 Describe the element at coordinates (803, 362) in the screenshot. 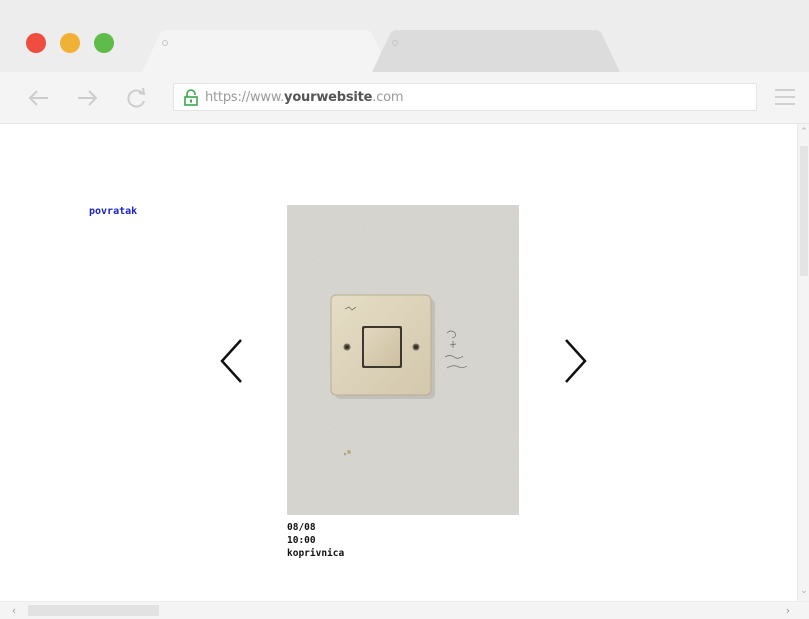

I see `vertical-scrollbar: ⌃ ⌄` at that location.